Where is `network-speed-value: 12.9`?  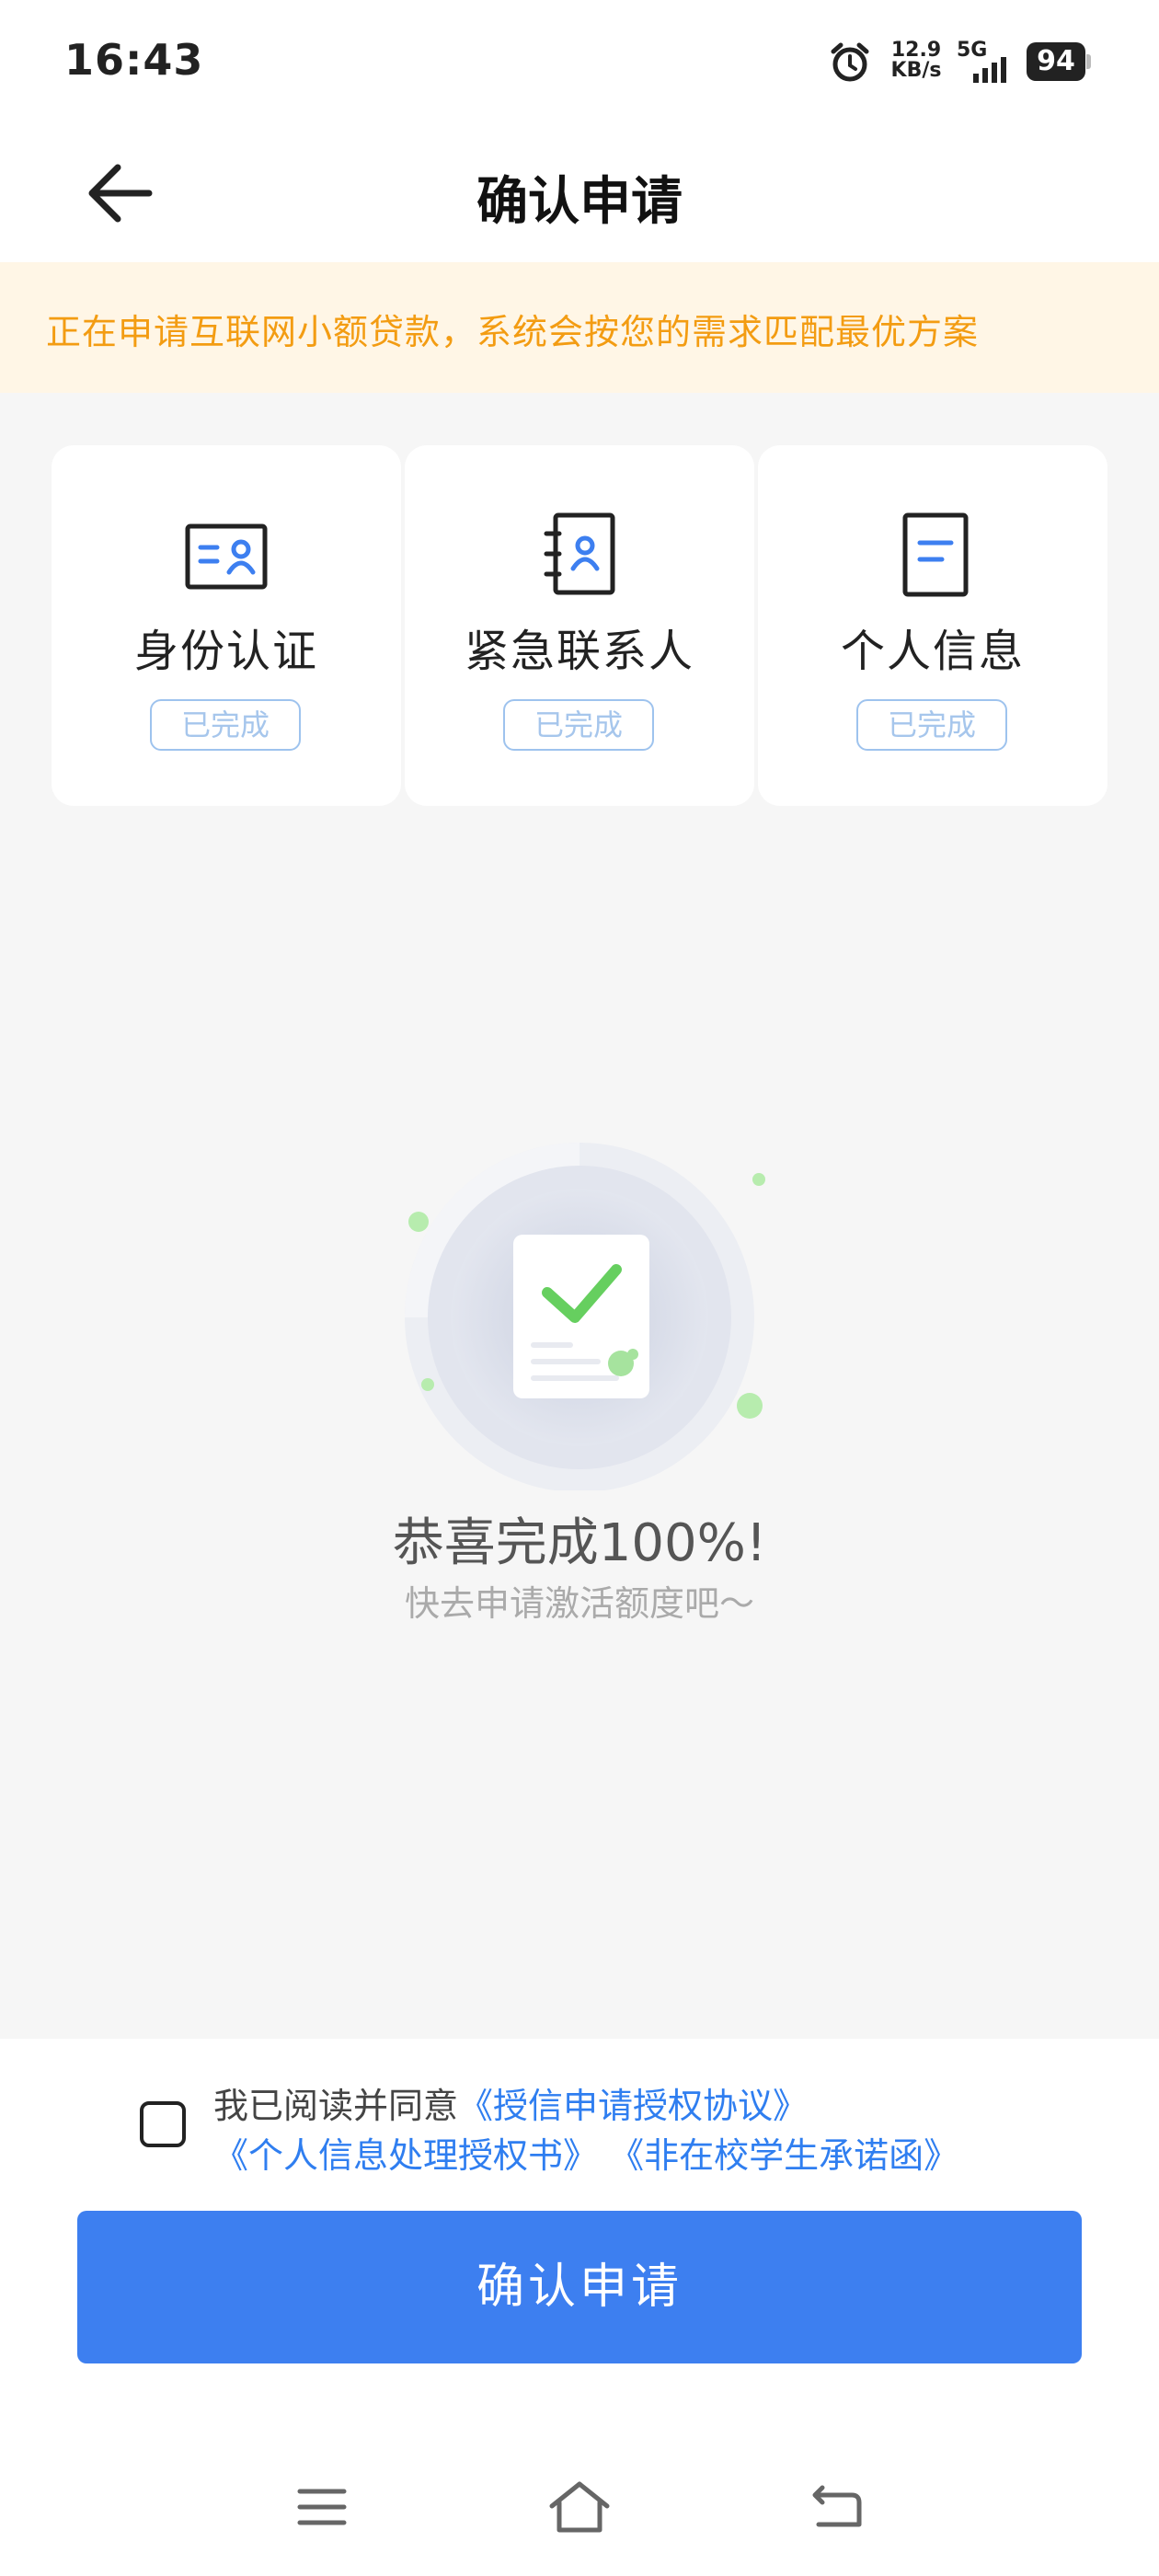
network-speed-value: 12.9 is located at coordinates (916, 50).